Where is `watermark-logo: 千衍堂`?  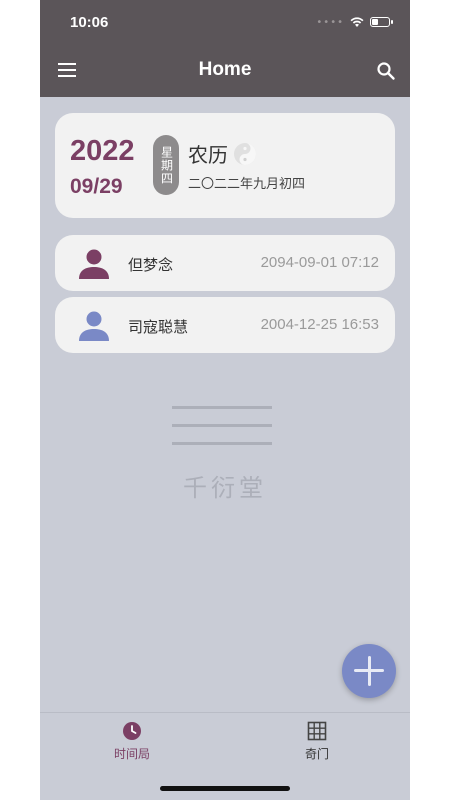
watermark-logo: 千衍堂 is located at coordinates (225, 451).